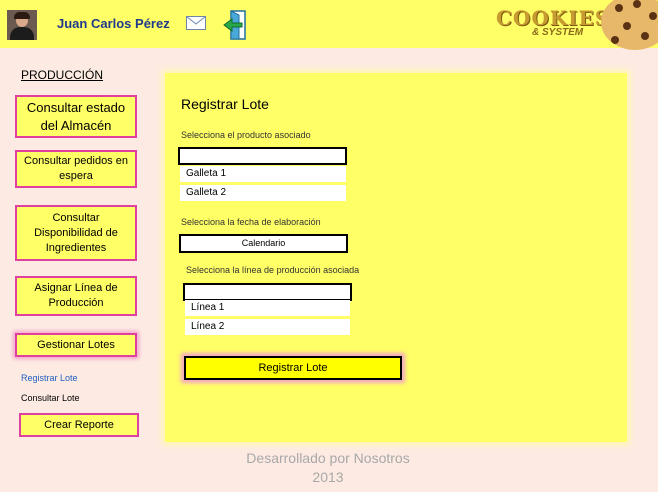 Image resolution: width=658 pixels, height=492 pixels. What do you see at coordinates (113, 23) in the screenshot?
I see `user-name: Juan Carlos Pérez` at bounding box center [113, 23].